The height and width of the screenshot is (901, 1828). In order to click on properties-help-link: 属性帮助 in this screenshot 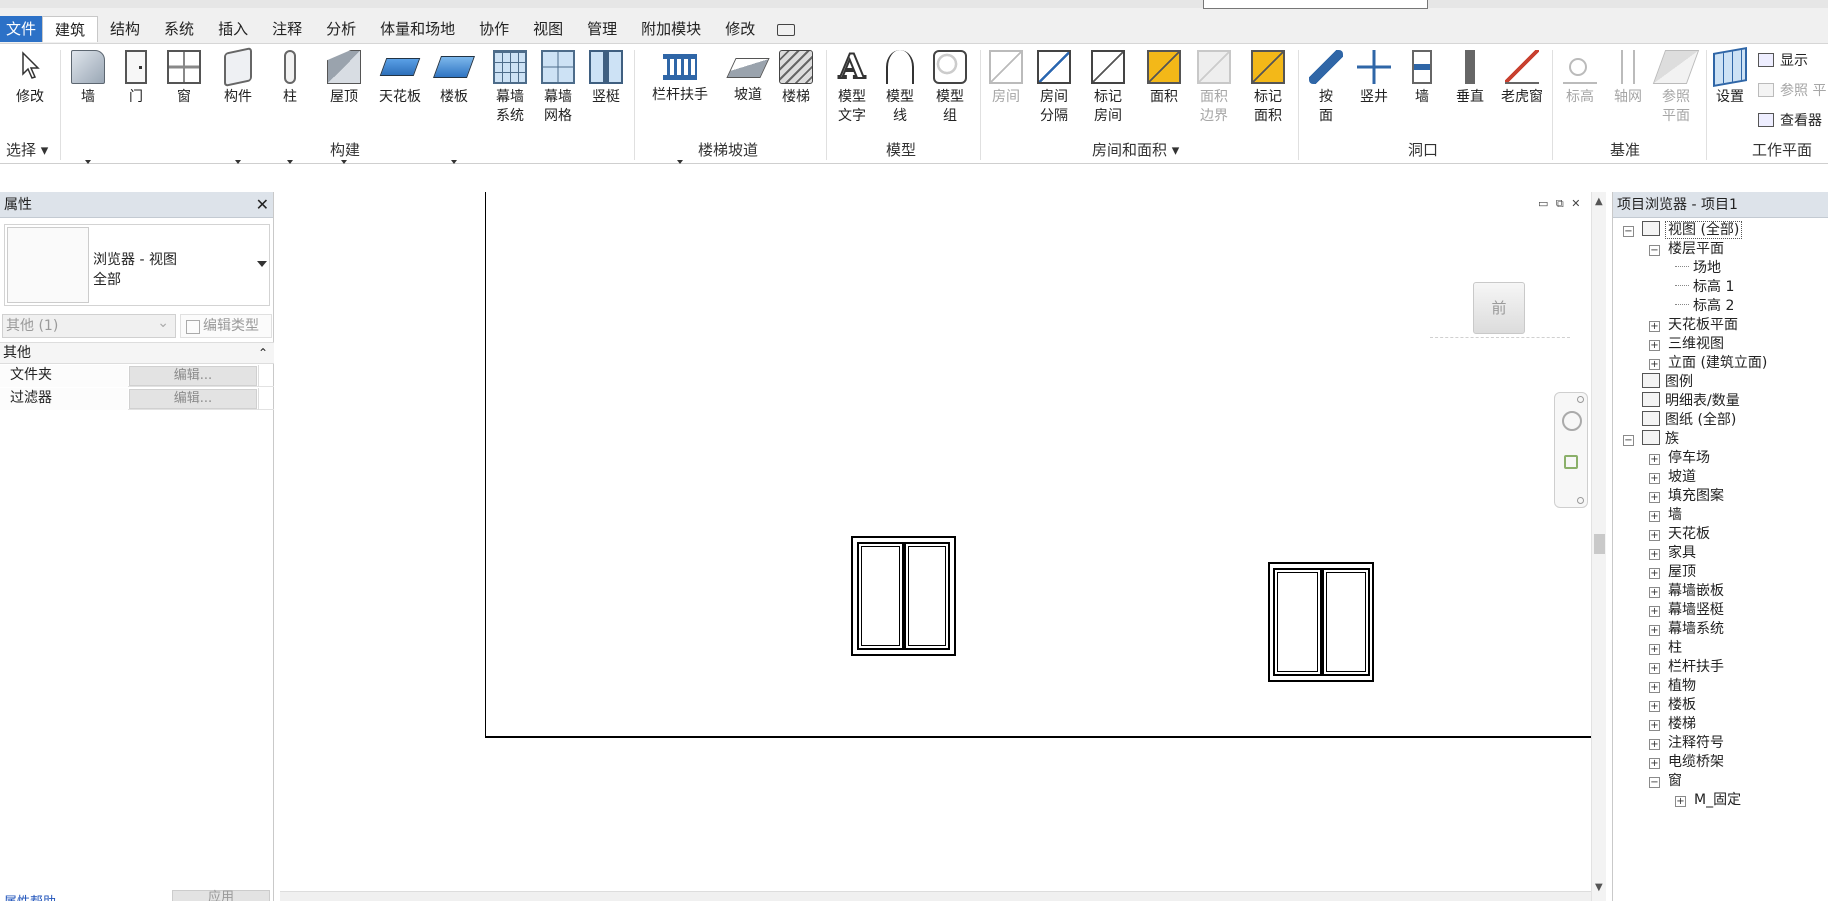, I will do `click(30, 896)`.